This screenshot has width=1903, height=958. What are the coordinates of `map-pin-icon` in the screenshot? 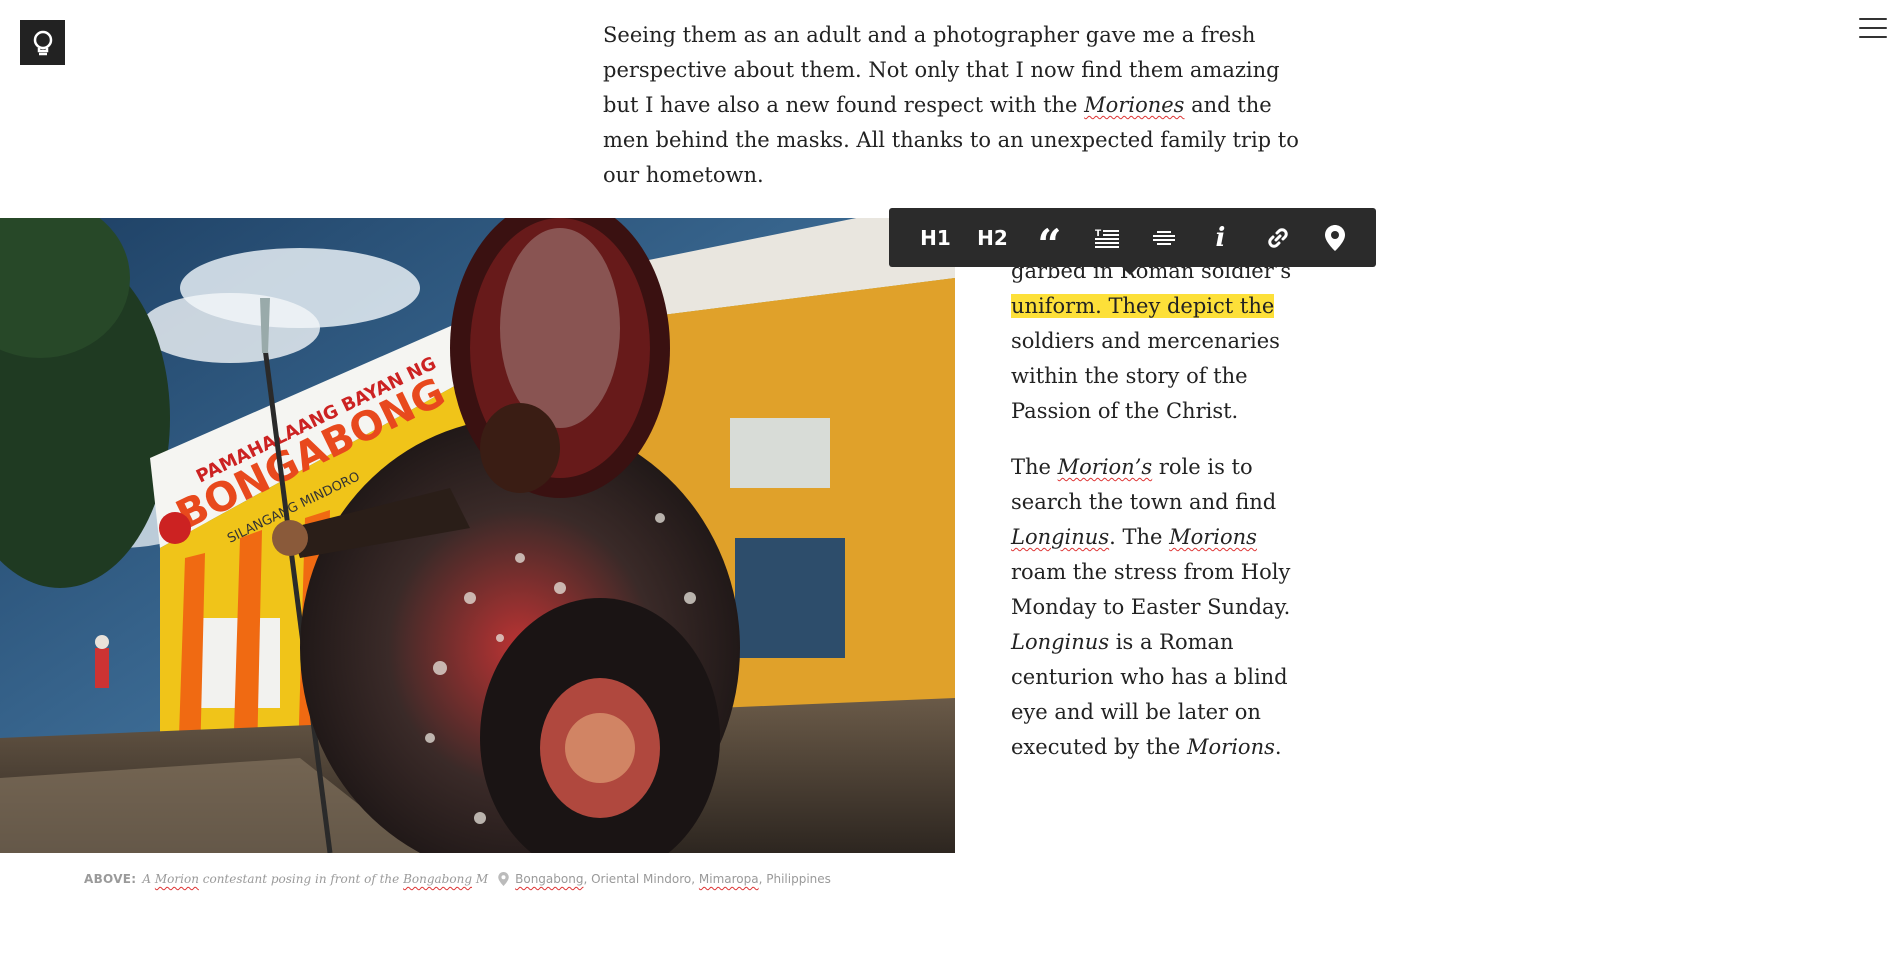 It's located at (1334, 237).